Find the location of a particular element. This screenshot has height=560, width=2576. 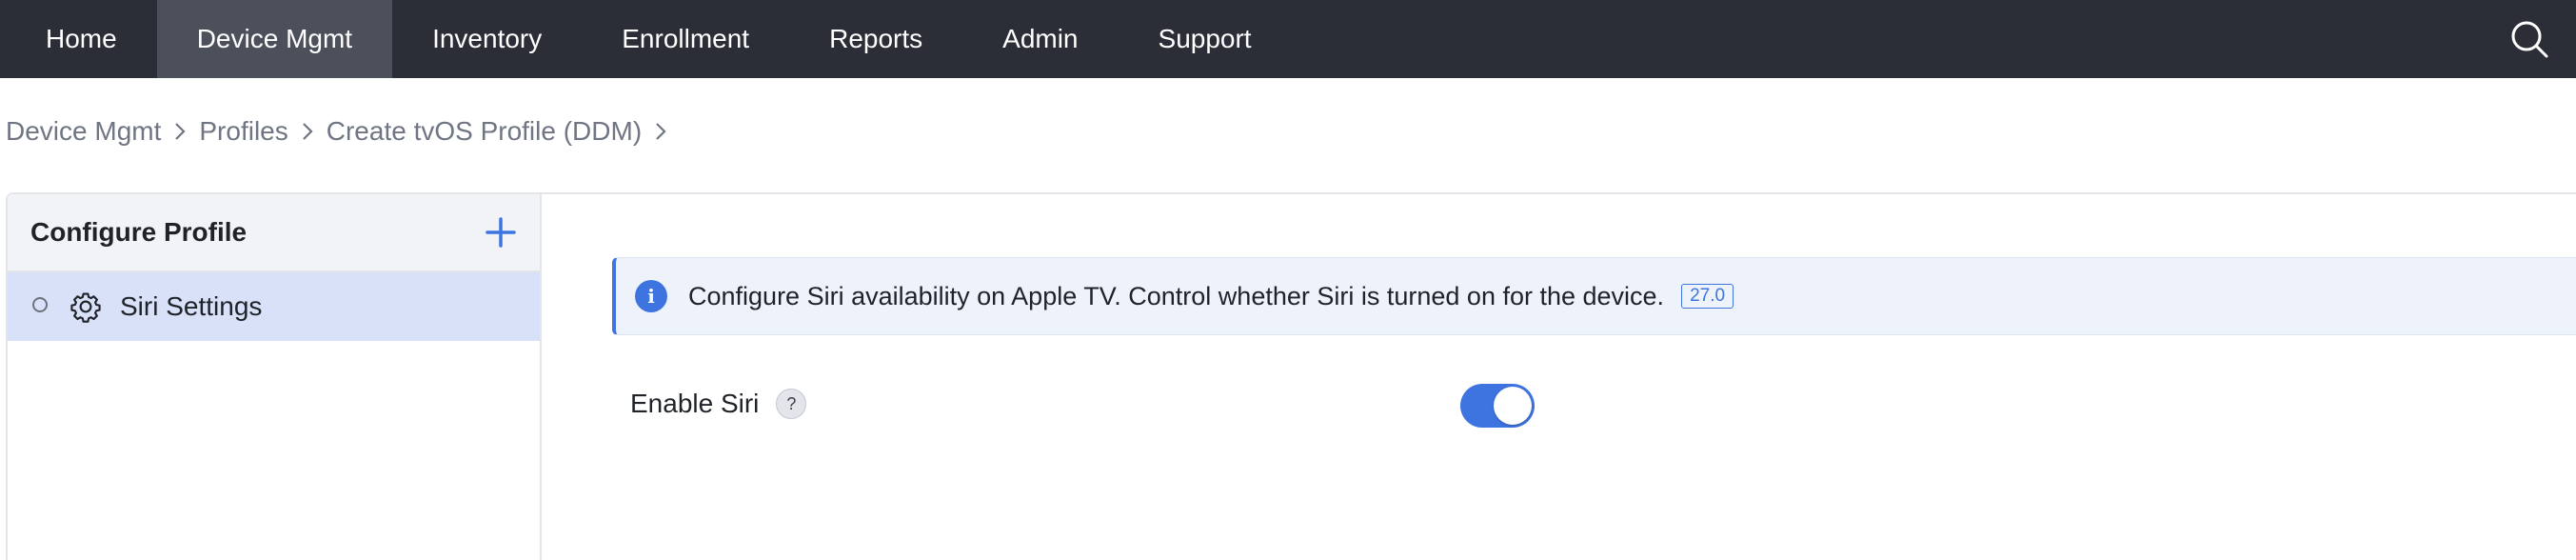

sidebar-title: Configure Profile is located at coordinates (139, 232).